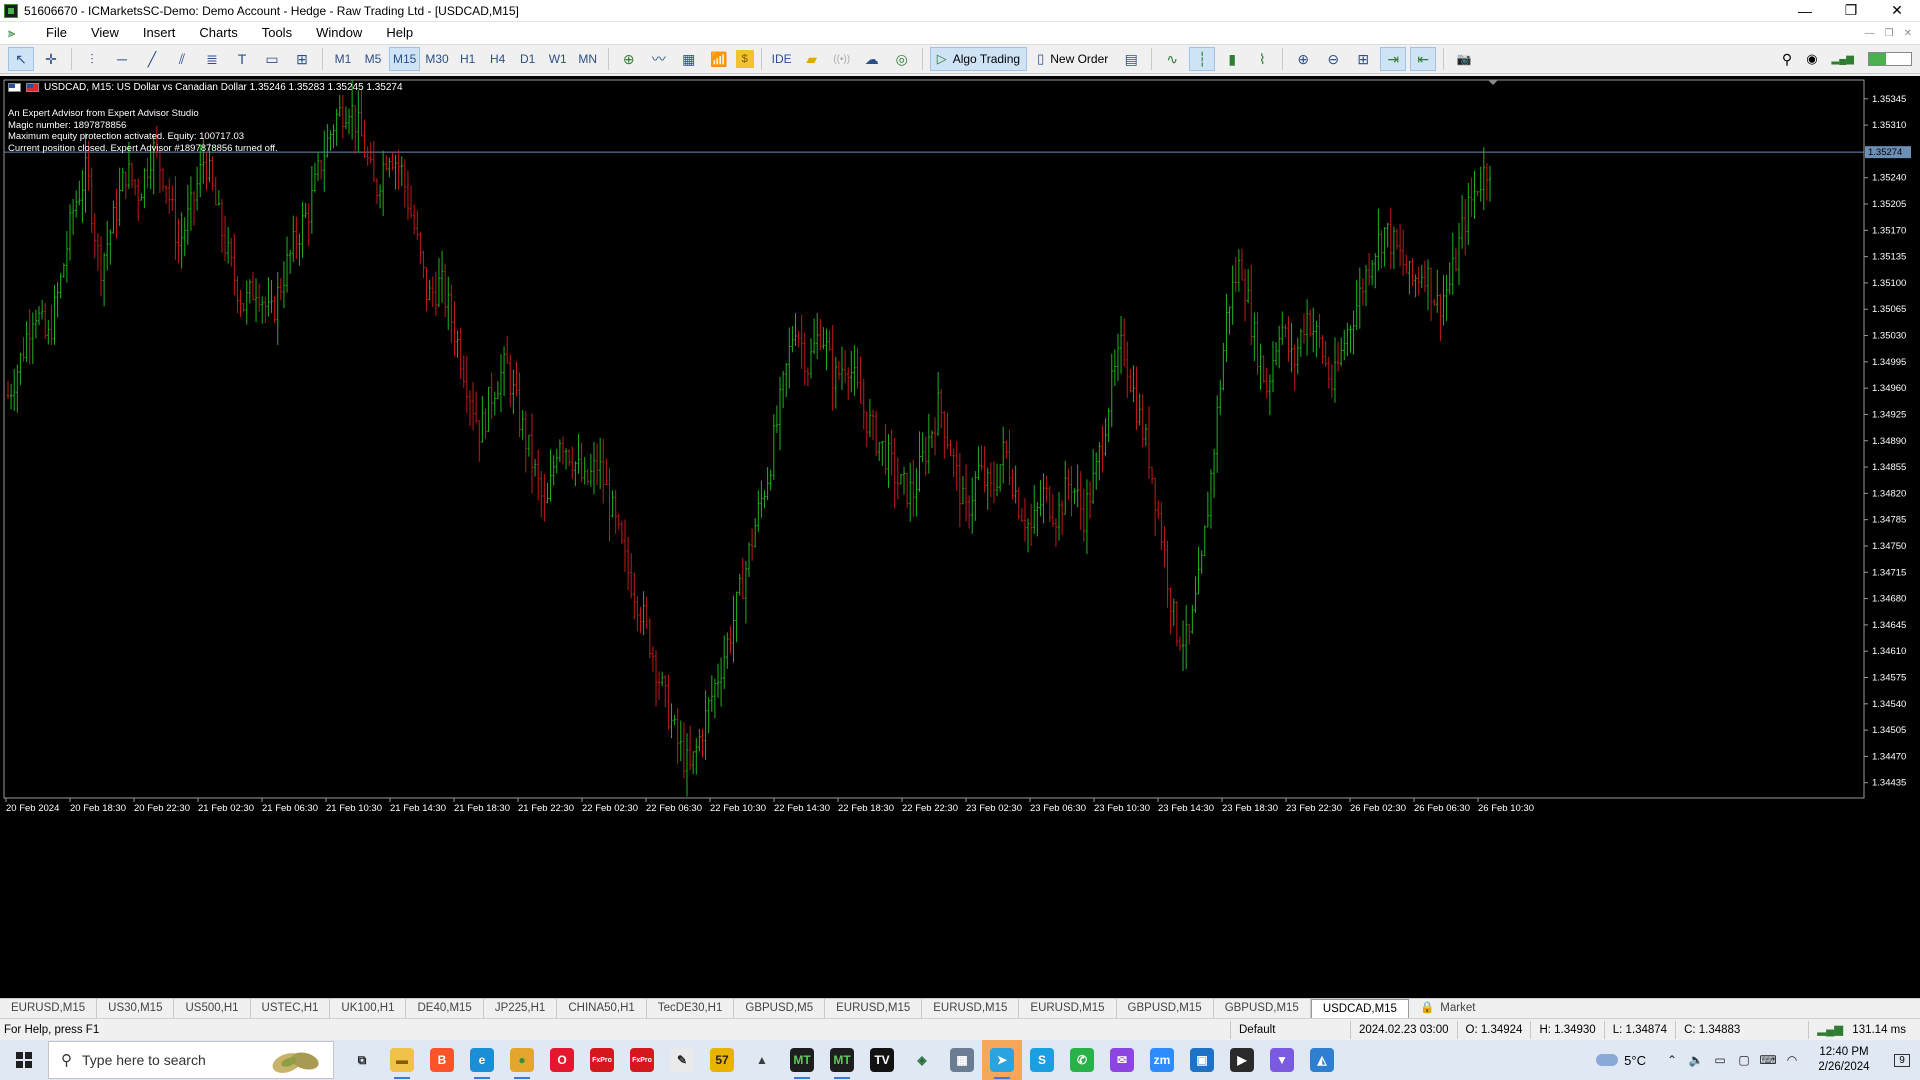 This screenshot has height=1080, width=1920. I want to click on channel-icon: ⫽, so click(182, 59).